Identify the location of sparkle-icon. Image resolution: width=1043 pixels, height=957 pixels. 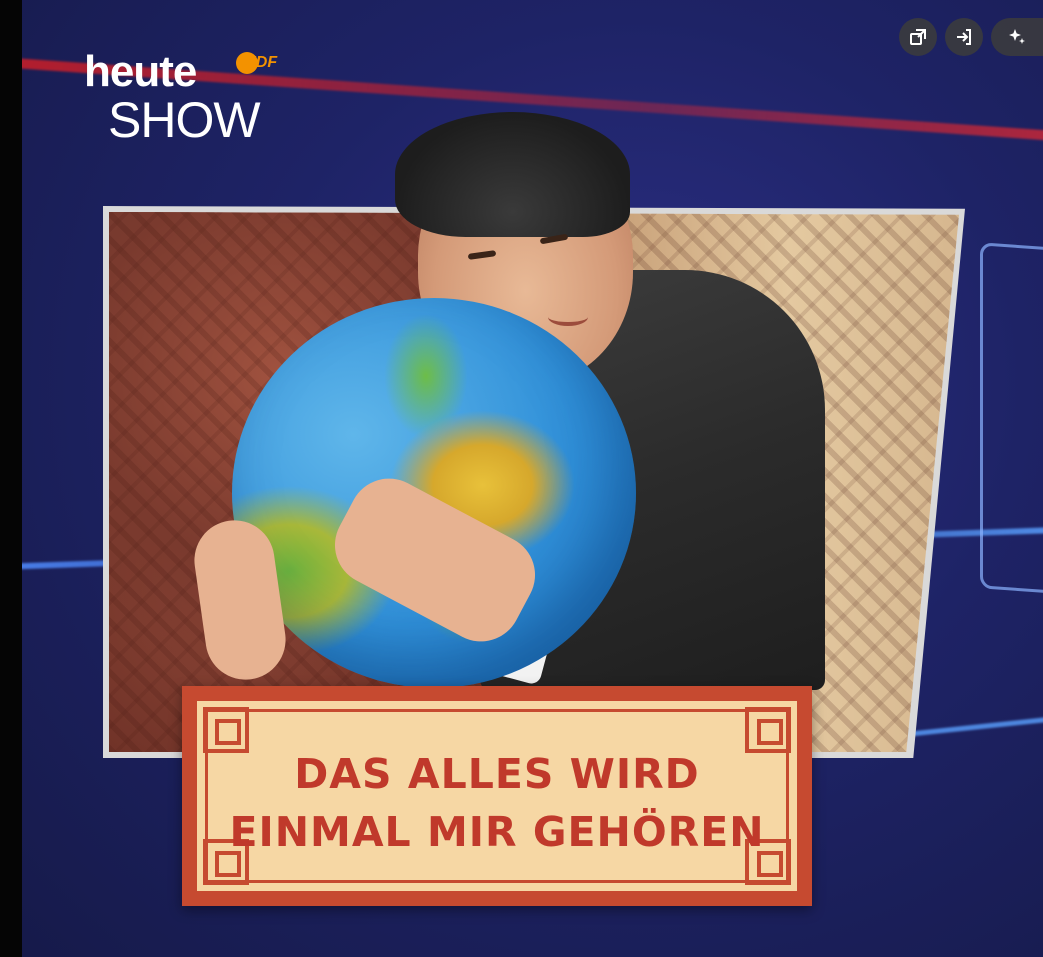
(1017, 37).